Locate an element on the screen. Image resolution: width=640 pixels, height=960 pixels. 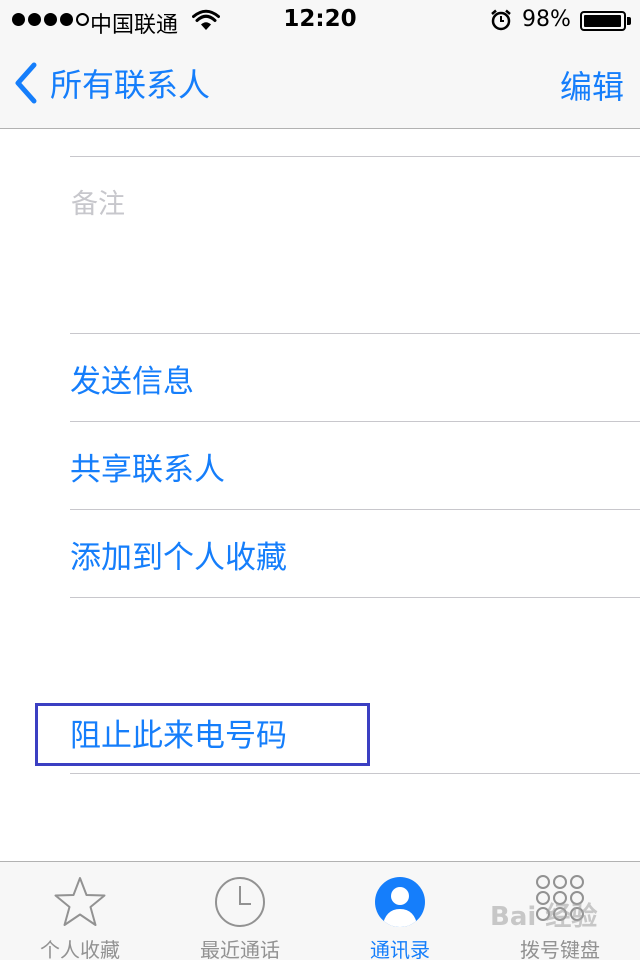
tab-contacts: 通讯录 is located at coordinates (400, 911).